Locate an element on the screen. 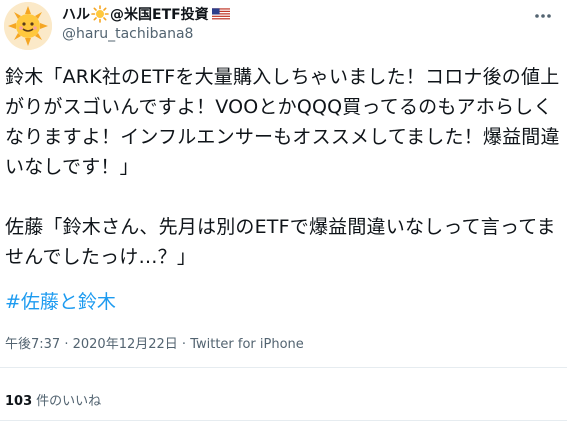  likes-count-link: 103 件のいいね is located at coordinates (53, 399).